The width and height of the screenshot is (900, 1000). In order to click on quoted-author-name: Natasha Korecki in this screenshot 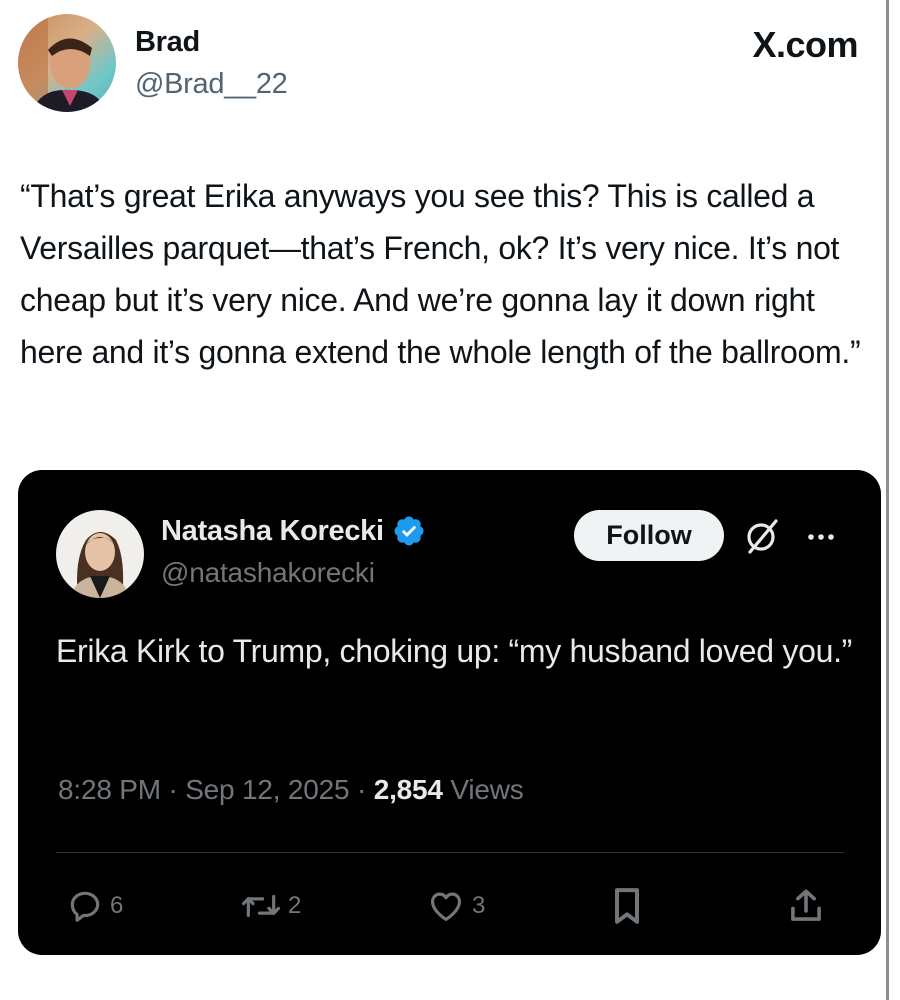, I will do `click(272, 531)`.